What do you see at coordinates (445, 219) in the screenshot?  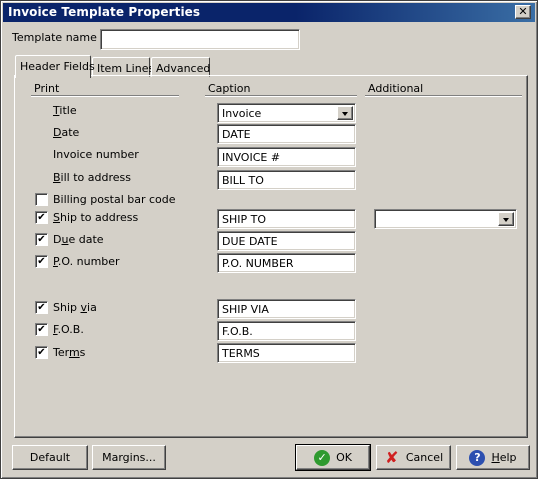 I see `ship-to-additional-dropdown` at bounding box center [445, 219].